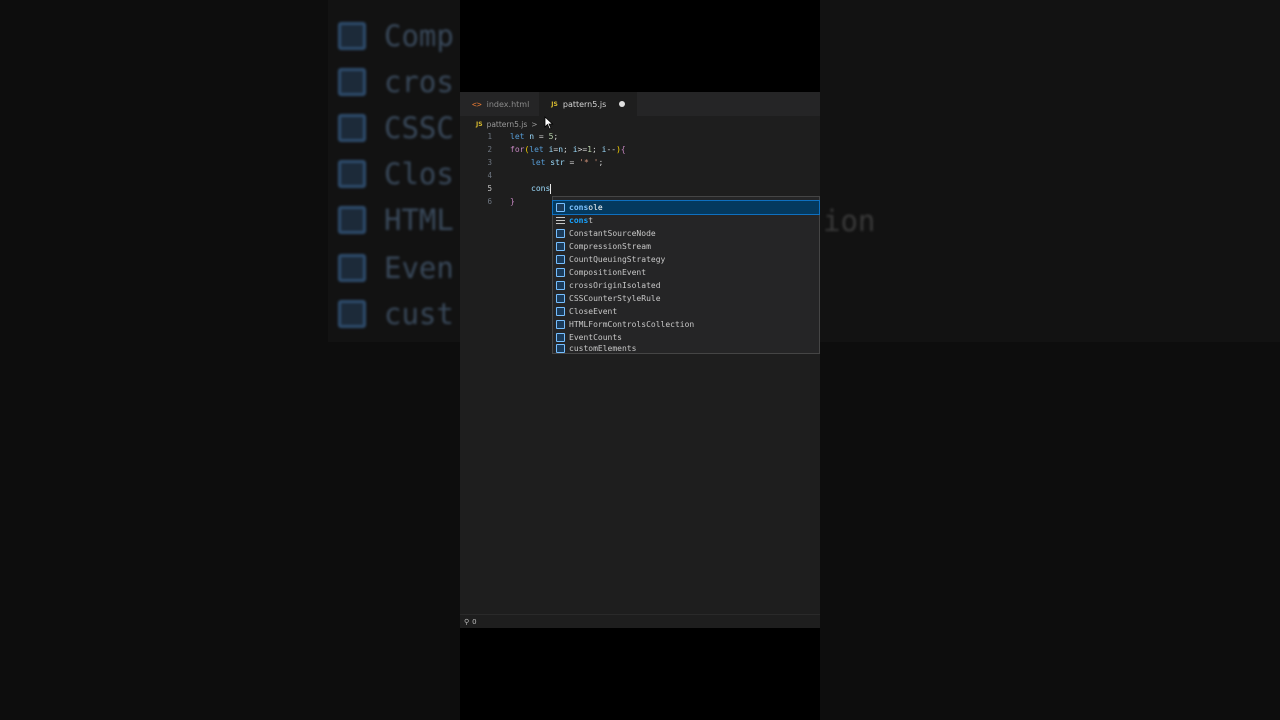 The height and width of the screenshot is (720, 1280). I want to click on line-number: 1, so click(489, 136).